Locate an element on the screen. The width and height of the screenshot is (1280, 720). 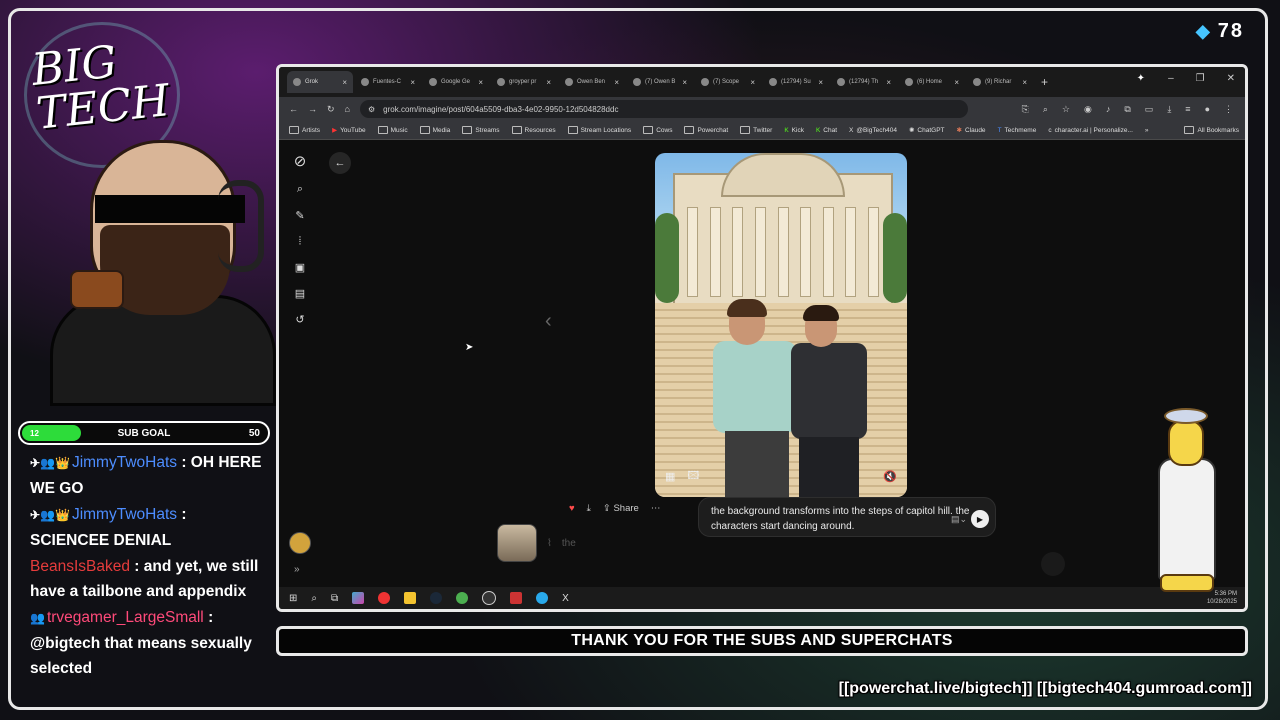
tab: Google Ge × is located at coordinates (456, 82).